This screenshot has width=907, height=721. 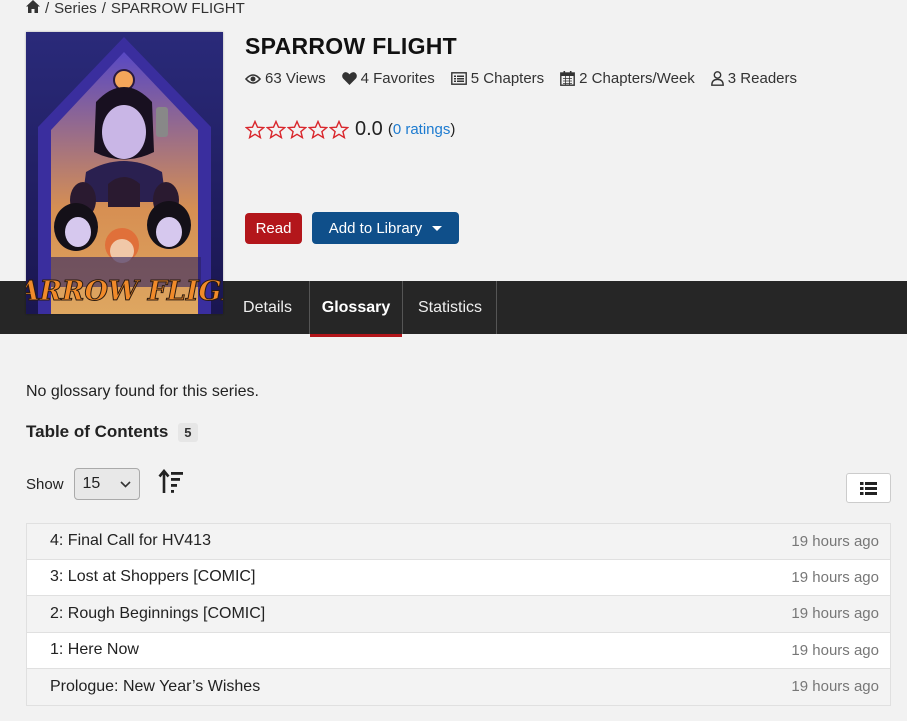 I want to click on favorites-stat: 4 Favorites, so click(x=388, y=78).